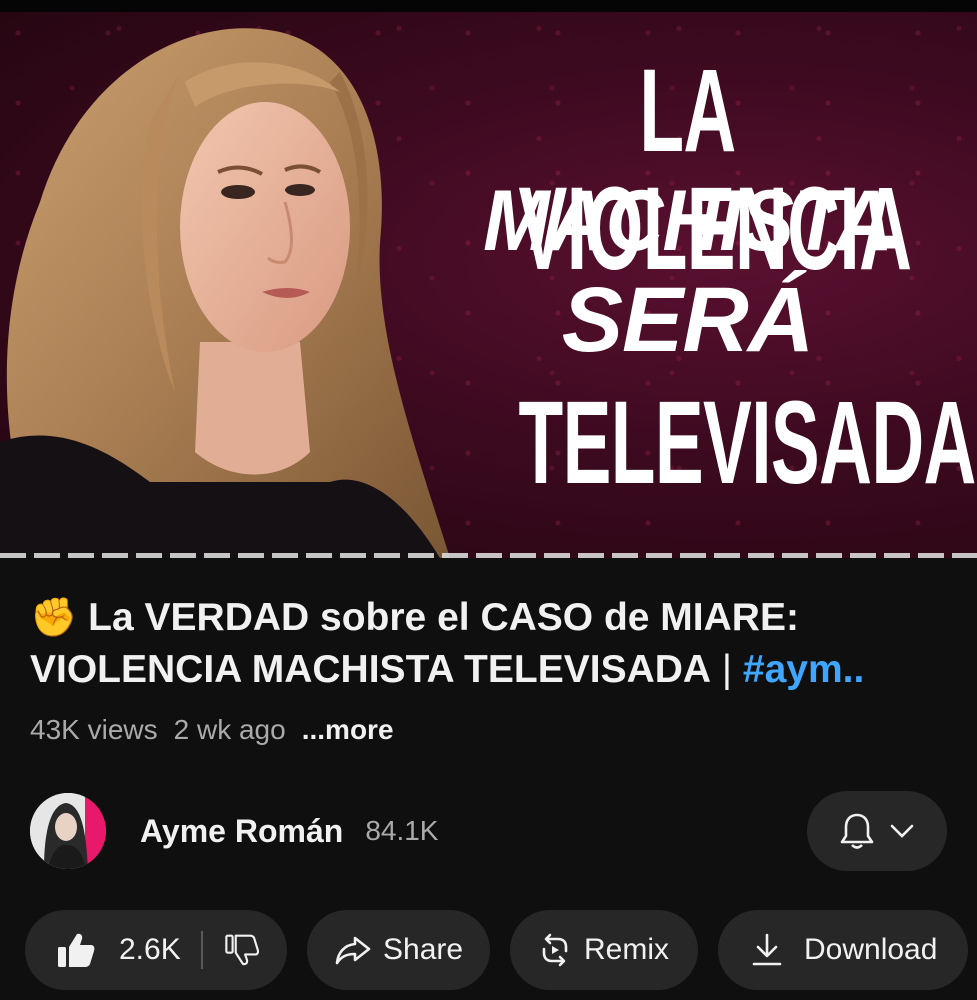 This screenshot has width=977, height=1000. I want to click on channel-name: Ayme Román, so click(241, 831).